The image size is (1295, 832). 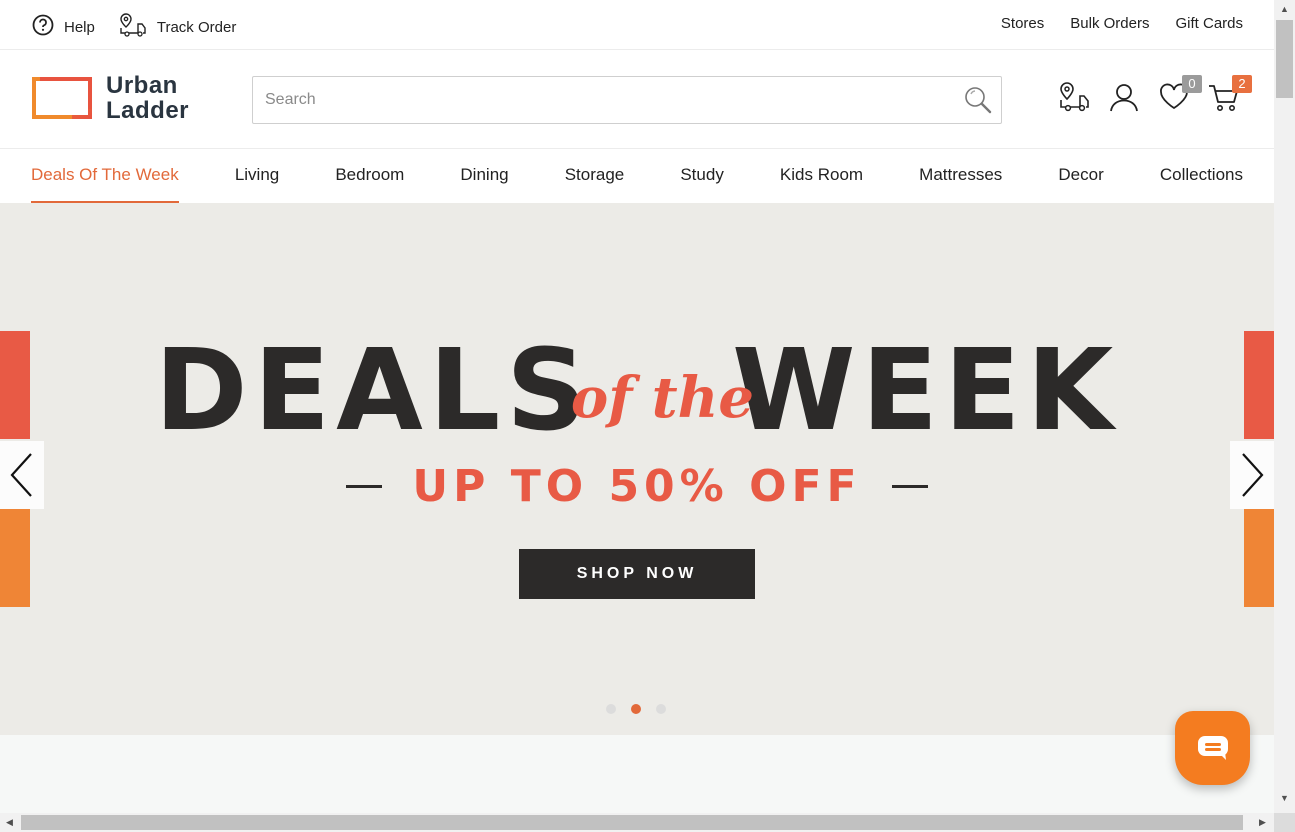 I want to click on nav-decor: Decor, so click(x=1080, y=176).